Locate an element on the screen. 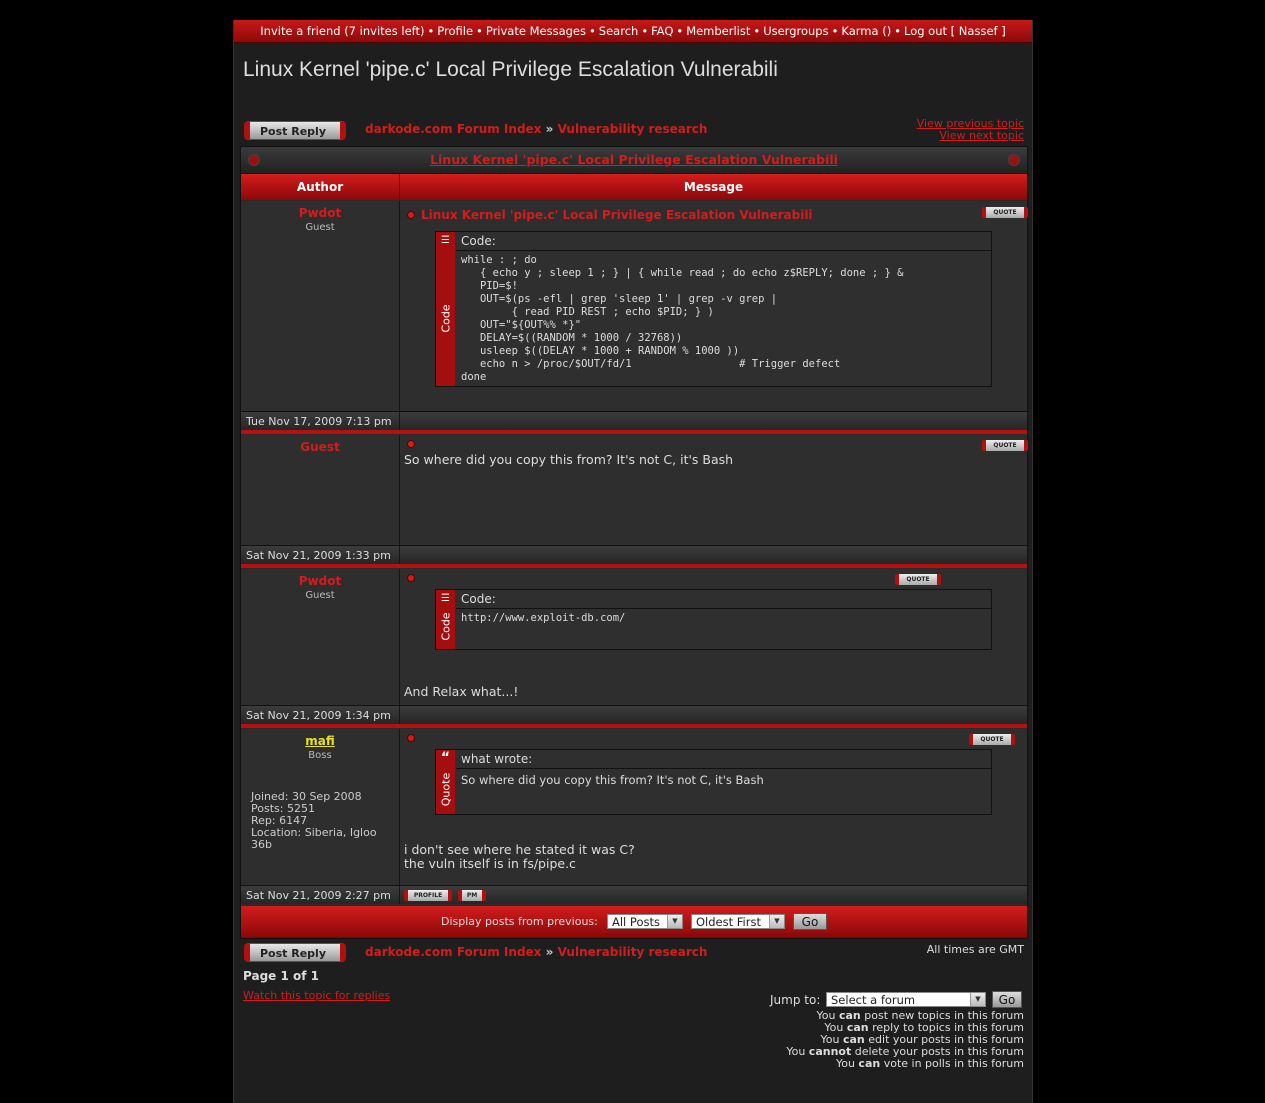 The height and width of the screenshot is (1103, 1265). code-block: ☰ Code Code: http://www.exploit-db.com/ is located at coordinates (713, 619).